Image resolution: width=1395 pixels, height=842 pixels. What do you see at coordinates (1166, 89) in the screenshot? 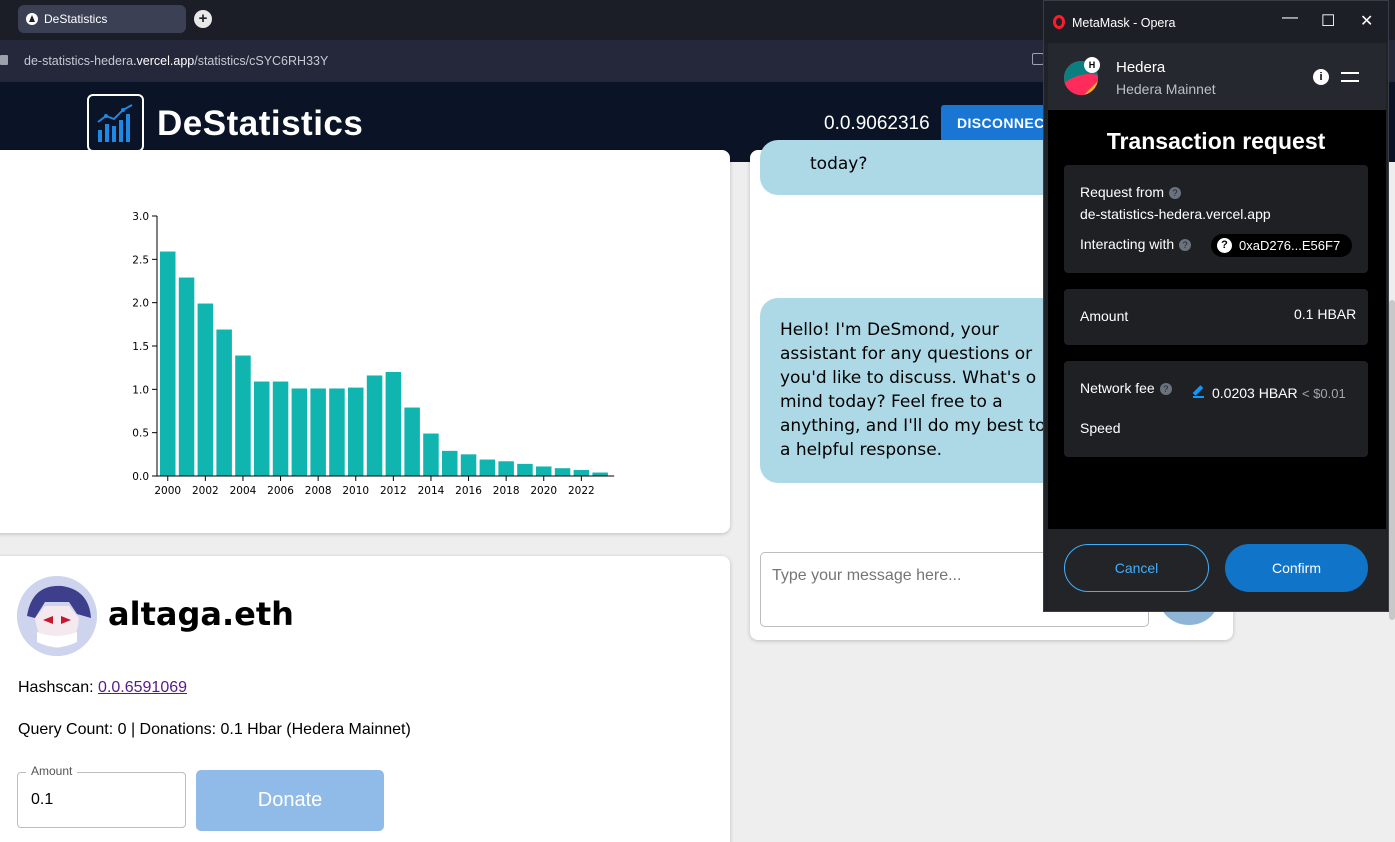
I see `network-subtitle: Hedera Mainnet` at bounding box center [1166, 89].